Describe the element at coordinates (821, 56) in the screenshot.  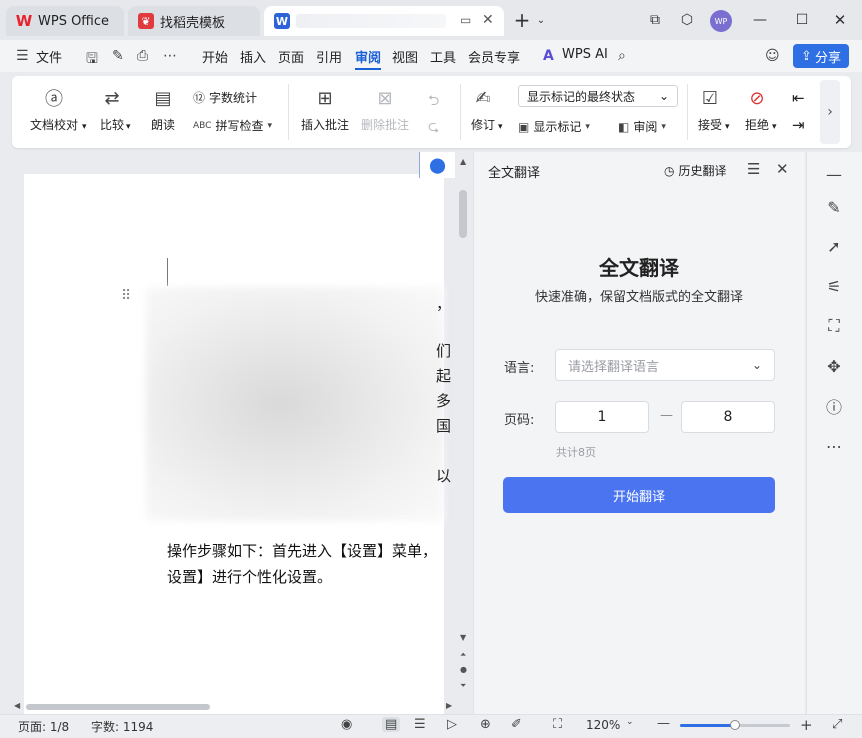
I see `share-button: ⇪ 分享` at that location.